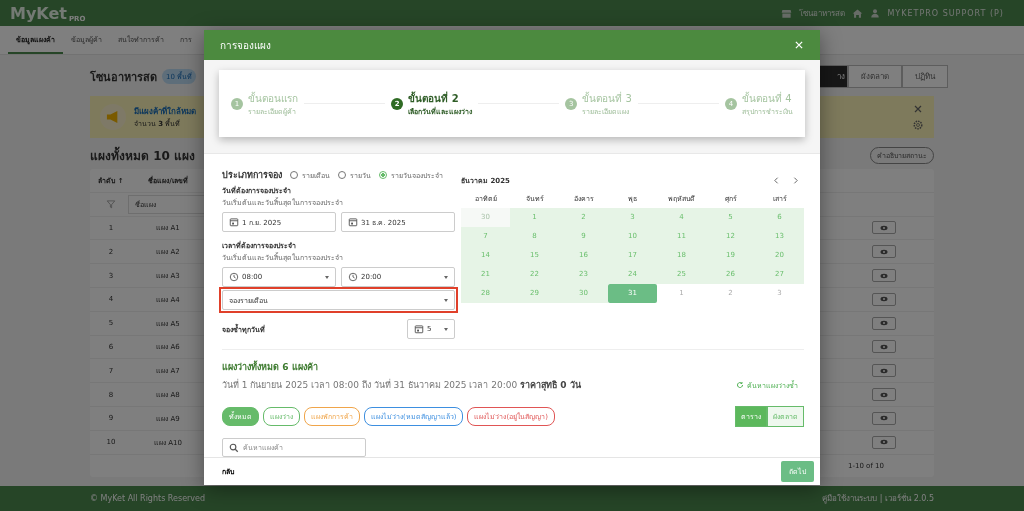 The width and height of the screenshot is (1024, 511). I want to click on settings-icon, so click(918, 125).